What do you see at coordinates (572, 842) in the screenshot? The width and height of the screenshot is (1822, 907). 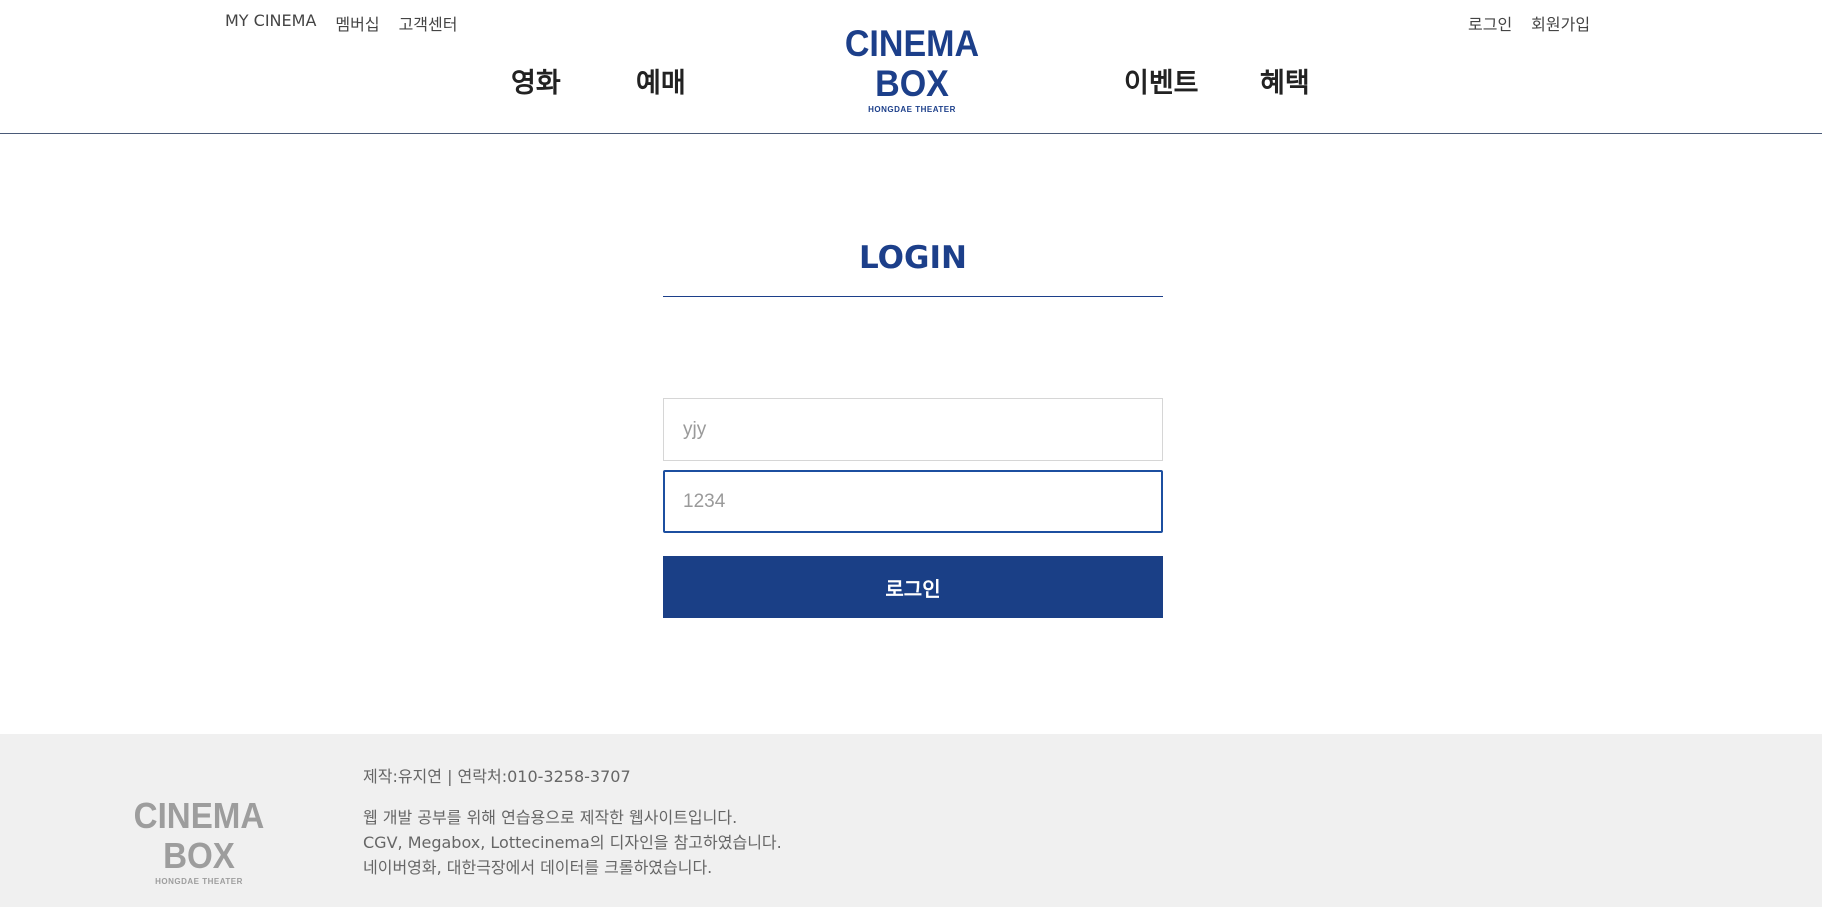 I see `footer-line: CGV, Megabox, Lottecinema의 디자인을 참고하였습니다.` at bounding box center [572, 842].